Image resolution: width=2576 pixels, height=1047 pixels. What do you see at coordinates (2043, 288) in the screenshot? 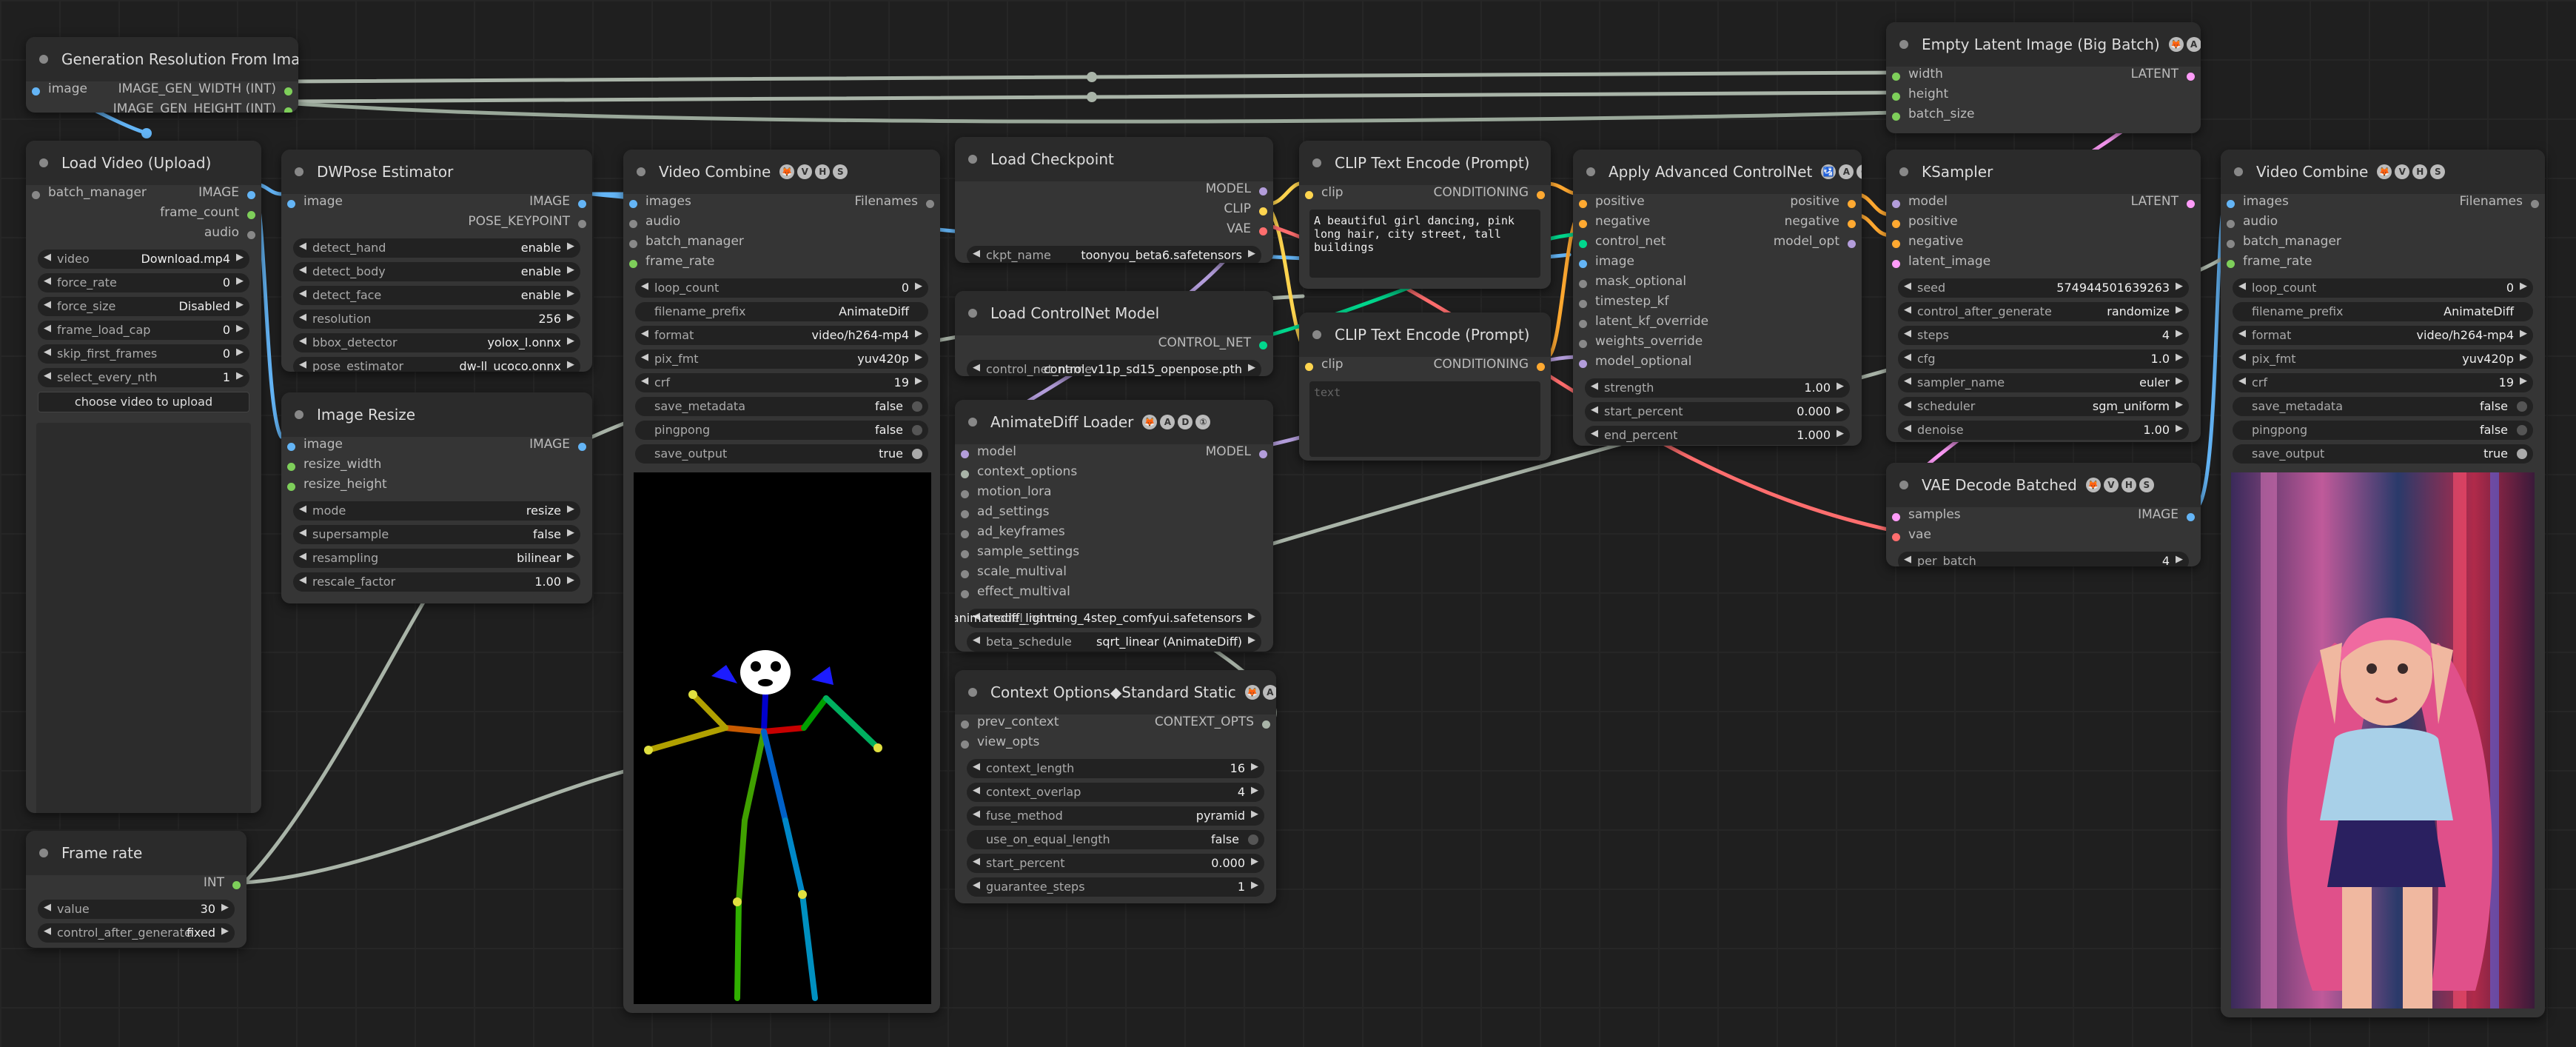
I see `widget-seed: ◀ seed 574944501639263 ▶` at bounding box center [2043, 288].